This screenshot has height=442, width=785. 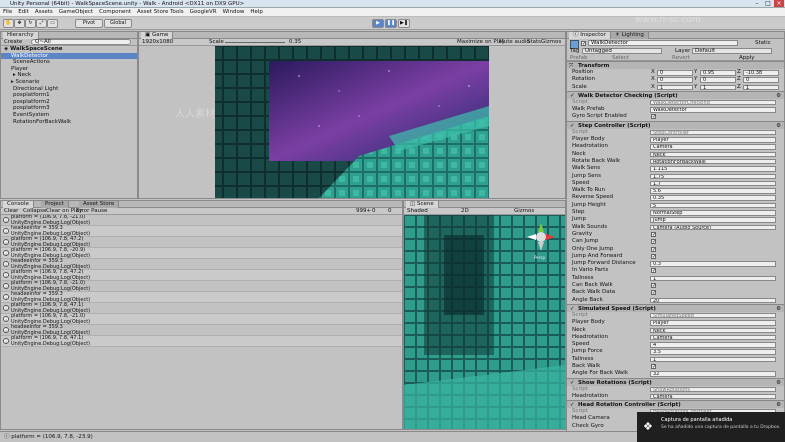 I want to click on play-button: ▶, so click(x=378, y=23).